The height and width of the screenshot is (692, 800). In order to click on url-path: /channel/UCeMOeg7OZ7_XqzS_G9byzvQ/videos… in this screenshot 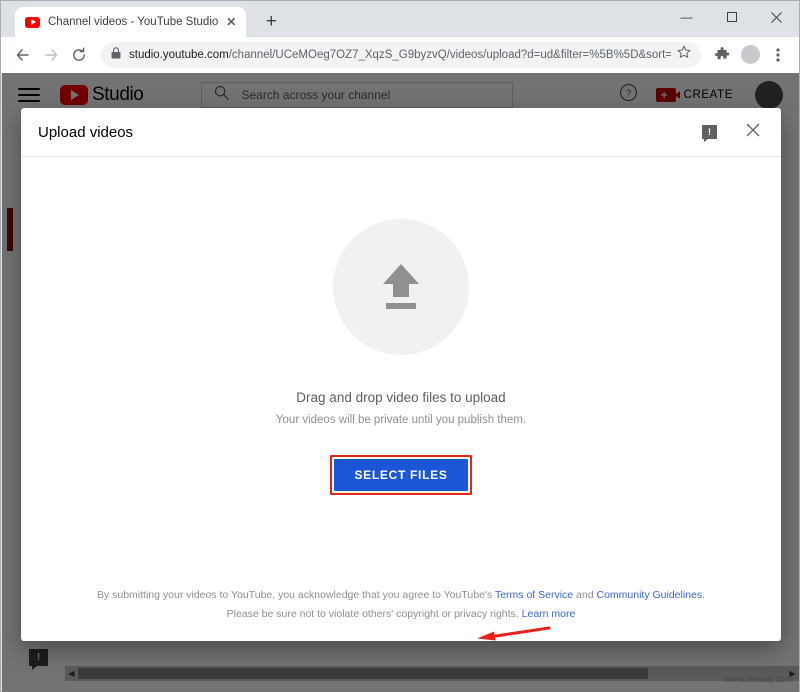, I will do `click(449, 54)`.